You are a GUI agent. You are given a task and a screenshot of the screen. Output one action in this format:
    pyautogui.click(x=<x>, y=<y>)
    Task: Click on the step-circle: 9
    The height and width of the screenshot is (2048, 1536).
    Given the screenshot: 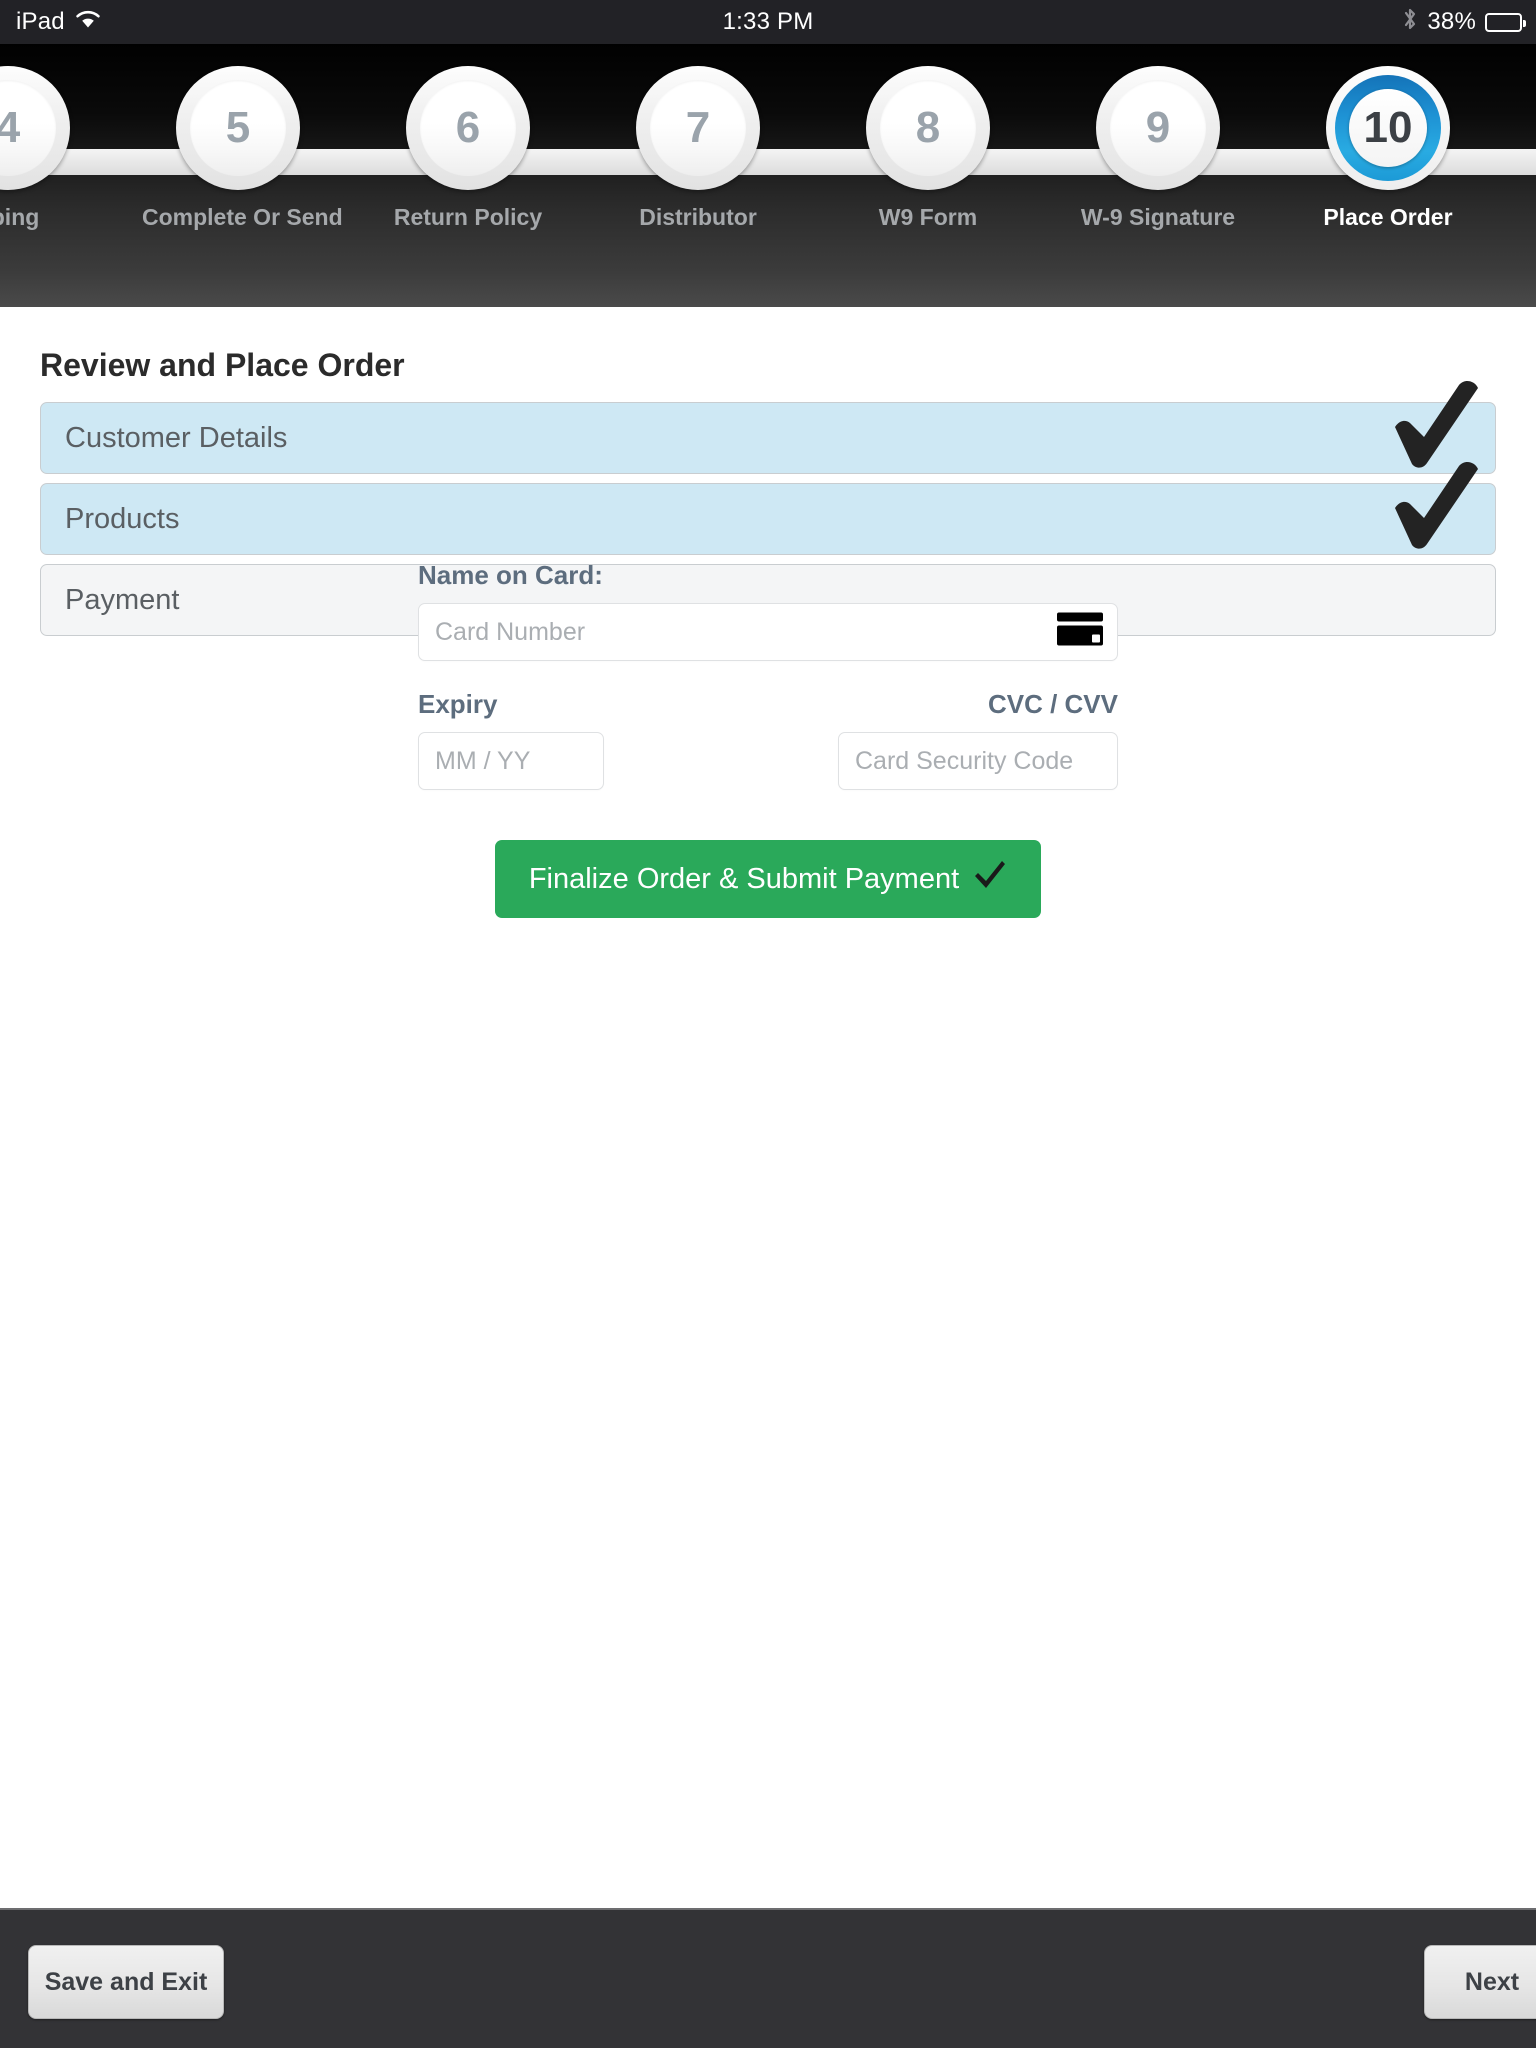 What is the action you would take?
    pyautogui.click(x=1158, y=128)
    